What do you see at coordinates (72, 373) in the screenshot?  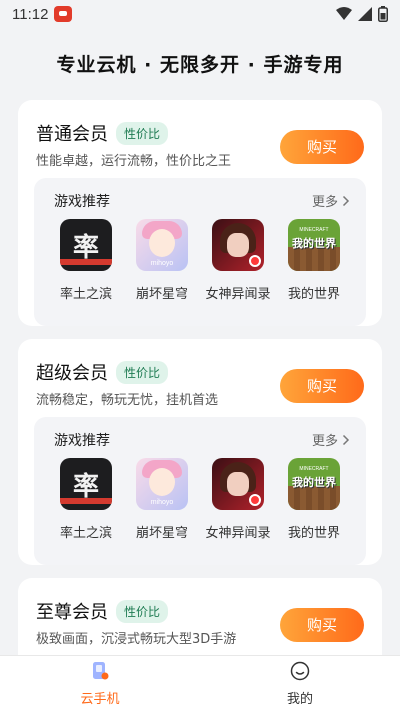 I see `plan-name: 超级会员` at bounding box center [72, 373].